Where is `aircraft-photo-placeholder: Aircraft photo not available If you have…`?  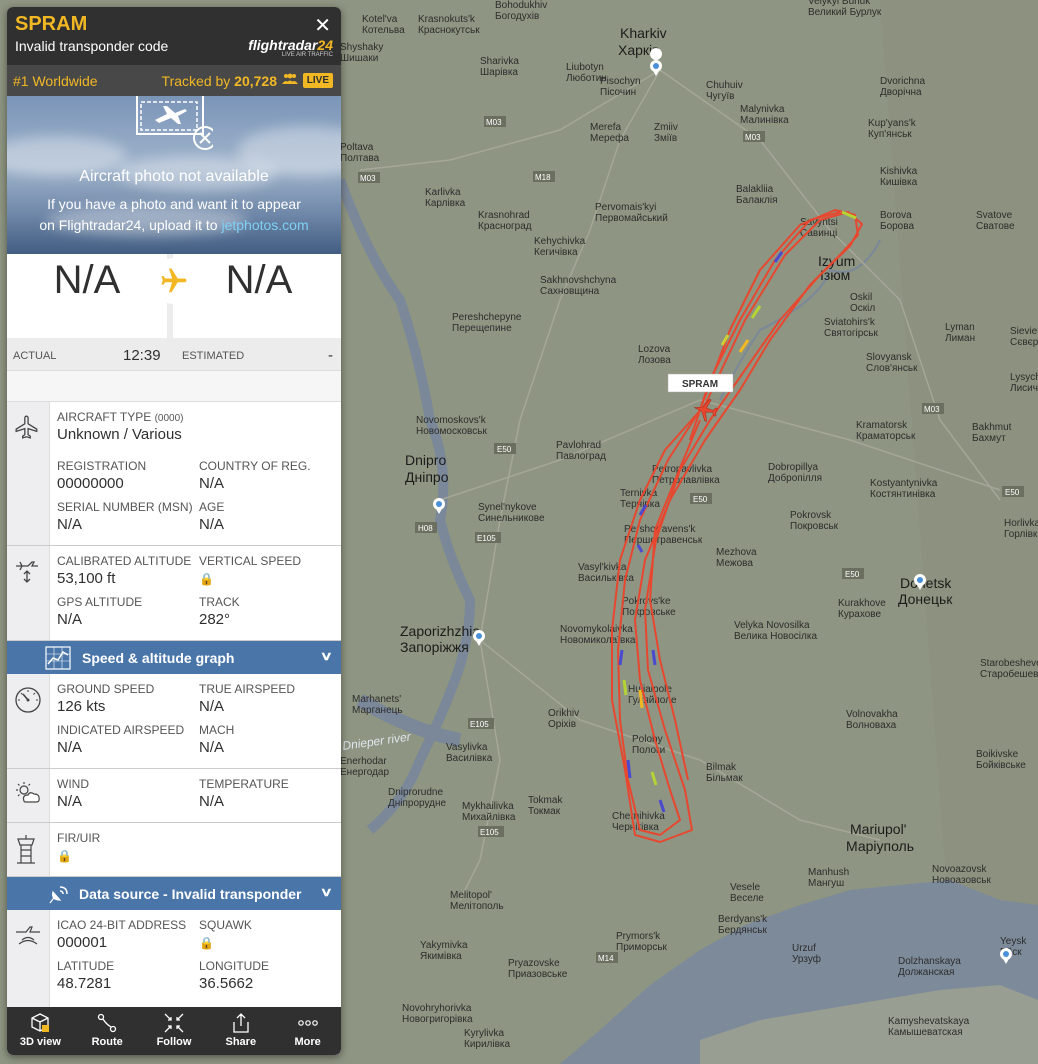 aircraft-photo-placeholder: Aircraft photo not available If you have… is located at coordinates (174, 175).